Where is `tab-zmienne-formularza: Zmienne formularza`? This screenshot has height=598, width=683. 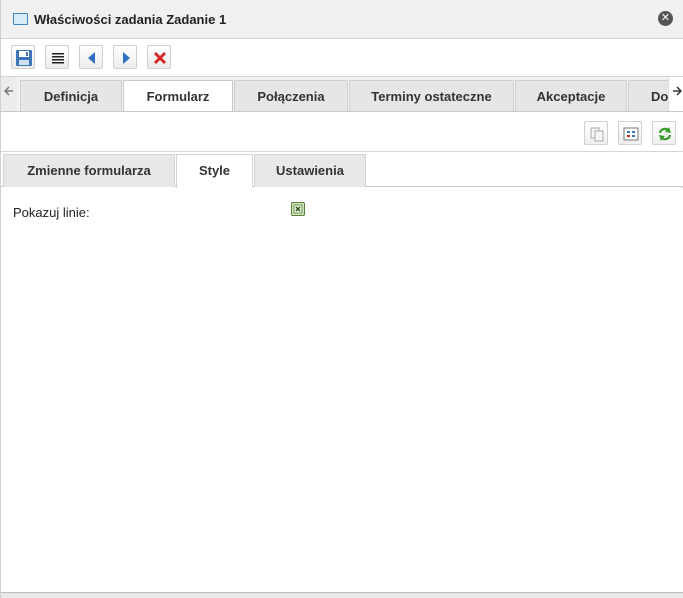 tab-zmienne-formularza: Zmienne formularza is located at coordinates (89, 170).